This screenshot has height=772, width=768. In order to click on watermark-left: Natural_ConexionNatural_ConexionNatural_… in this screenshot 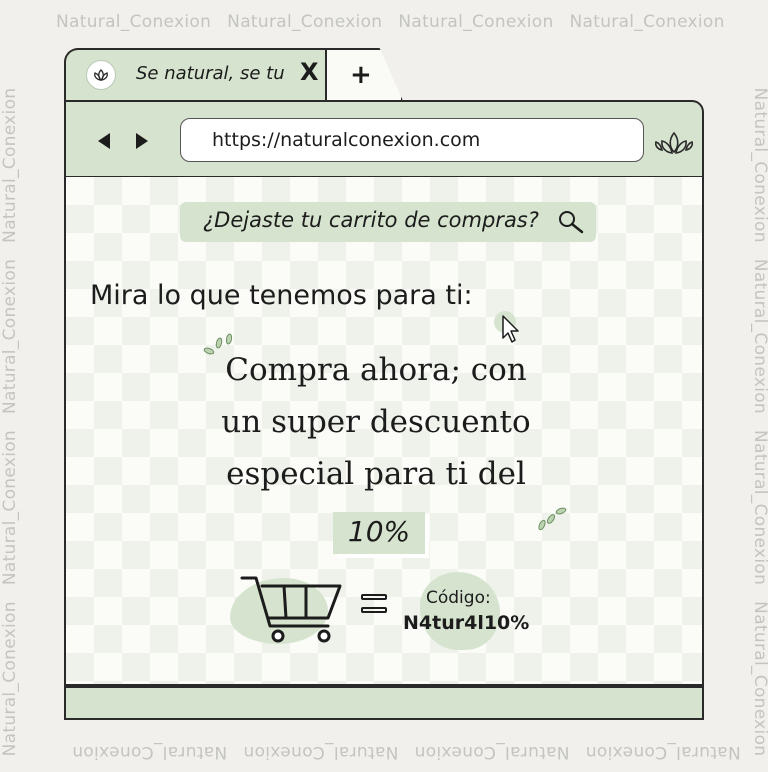, I will do `click(10, 422)`.